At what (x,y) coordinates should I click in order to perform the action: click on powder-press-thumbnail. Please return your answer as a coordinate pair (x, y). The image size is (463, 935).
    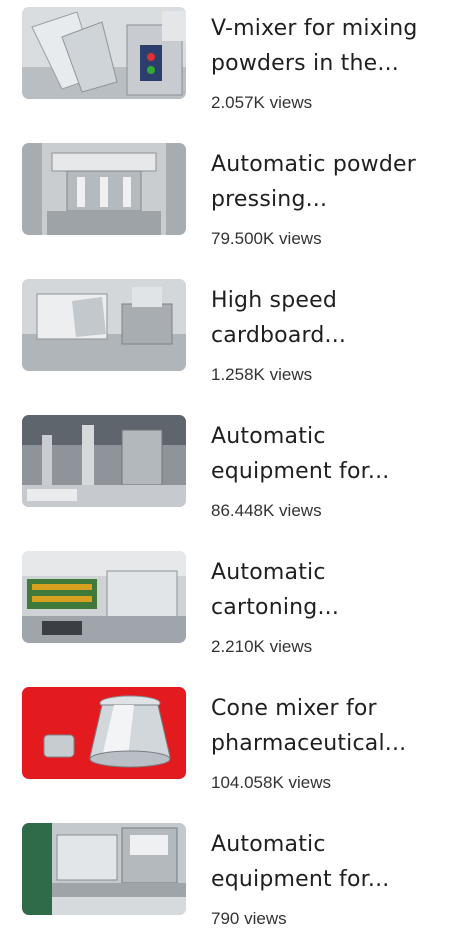
    Looking at the image, I should click on (104, 189).